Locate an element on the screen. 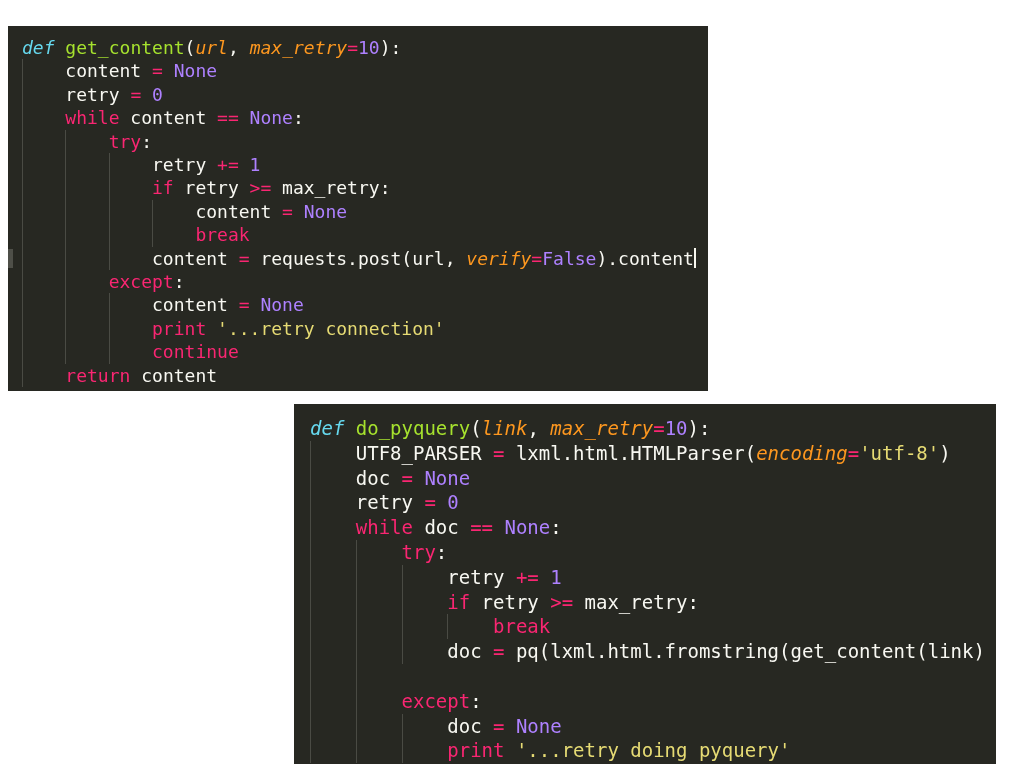 The height and width of the screenshot is (768, 1024). code-line: UTF8_PARSER = lxml.html.HTMLParser(encoding='utf-8') is located at coordinates (653, 453).